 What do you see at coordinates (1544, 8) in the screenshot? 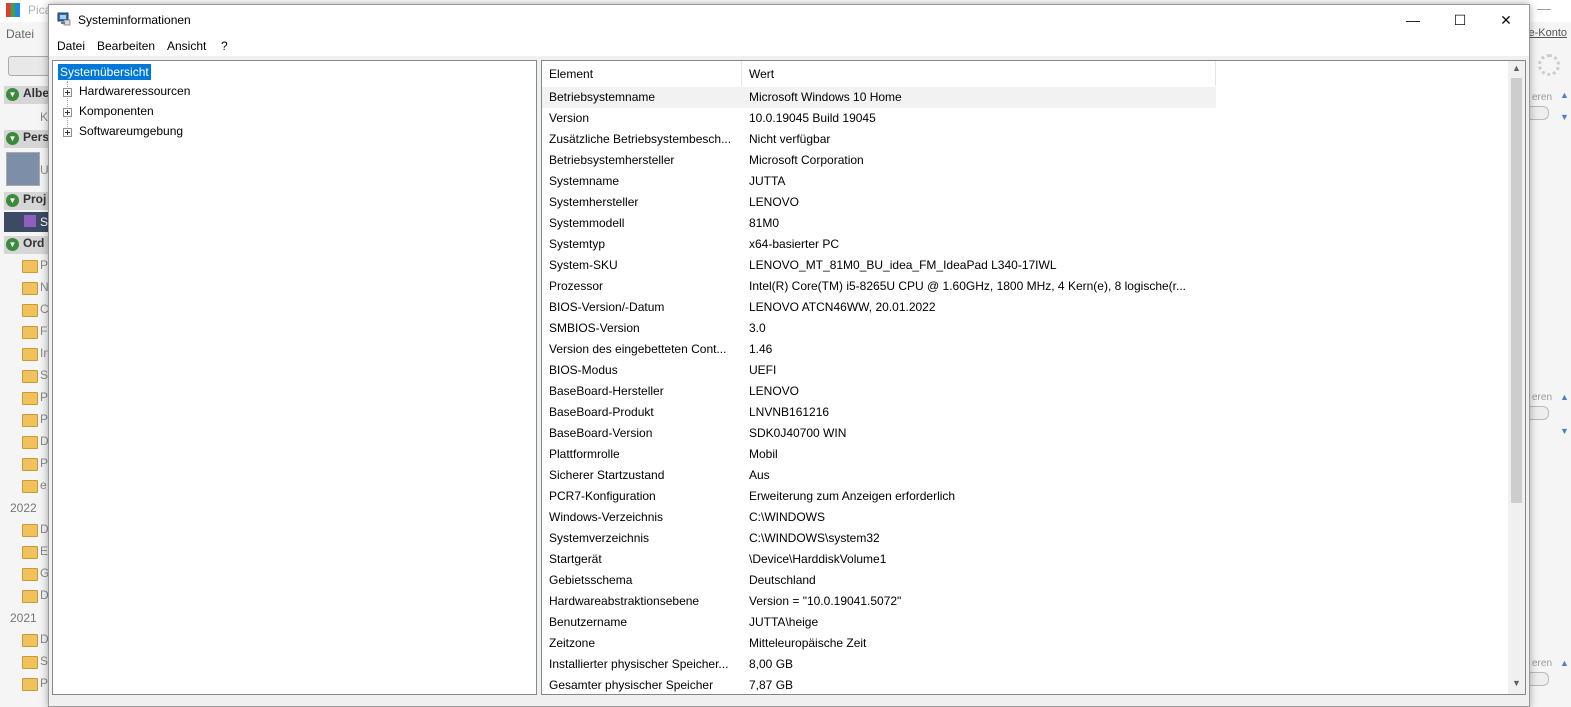
I see `background-minimize-icon: —` at bounding box center [1544, 8].